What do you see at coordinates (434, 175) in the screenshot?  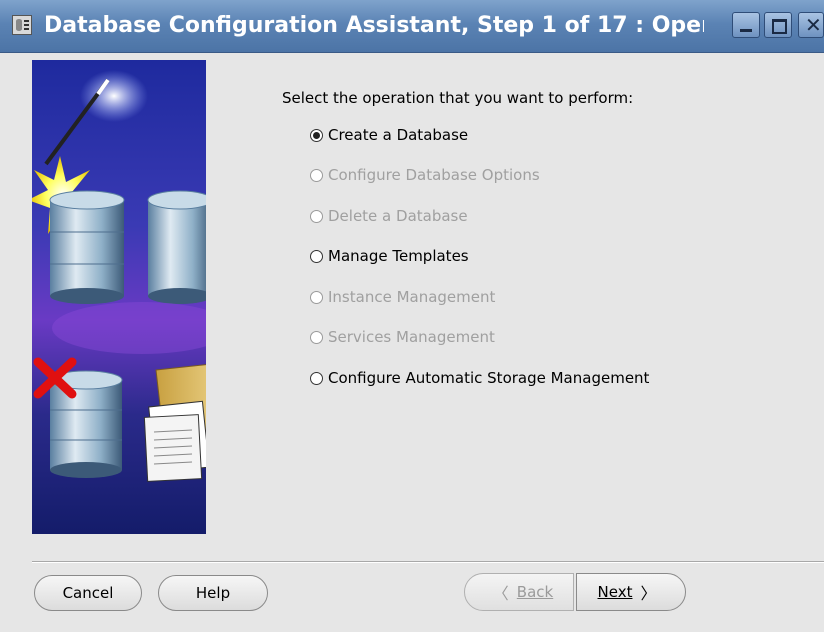 I see `option-label: Configure Database Options` at bounding box center [434, 175].